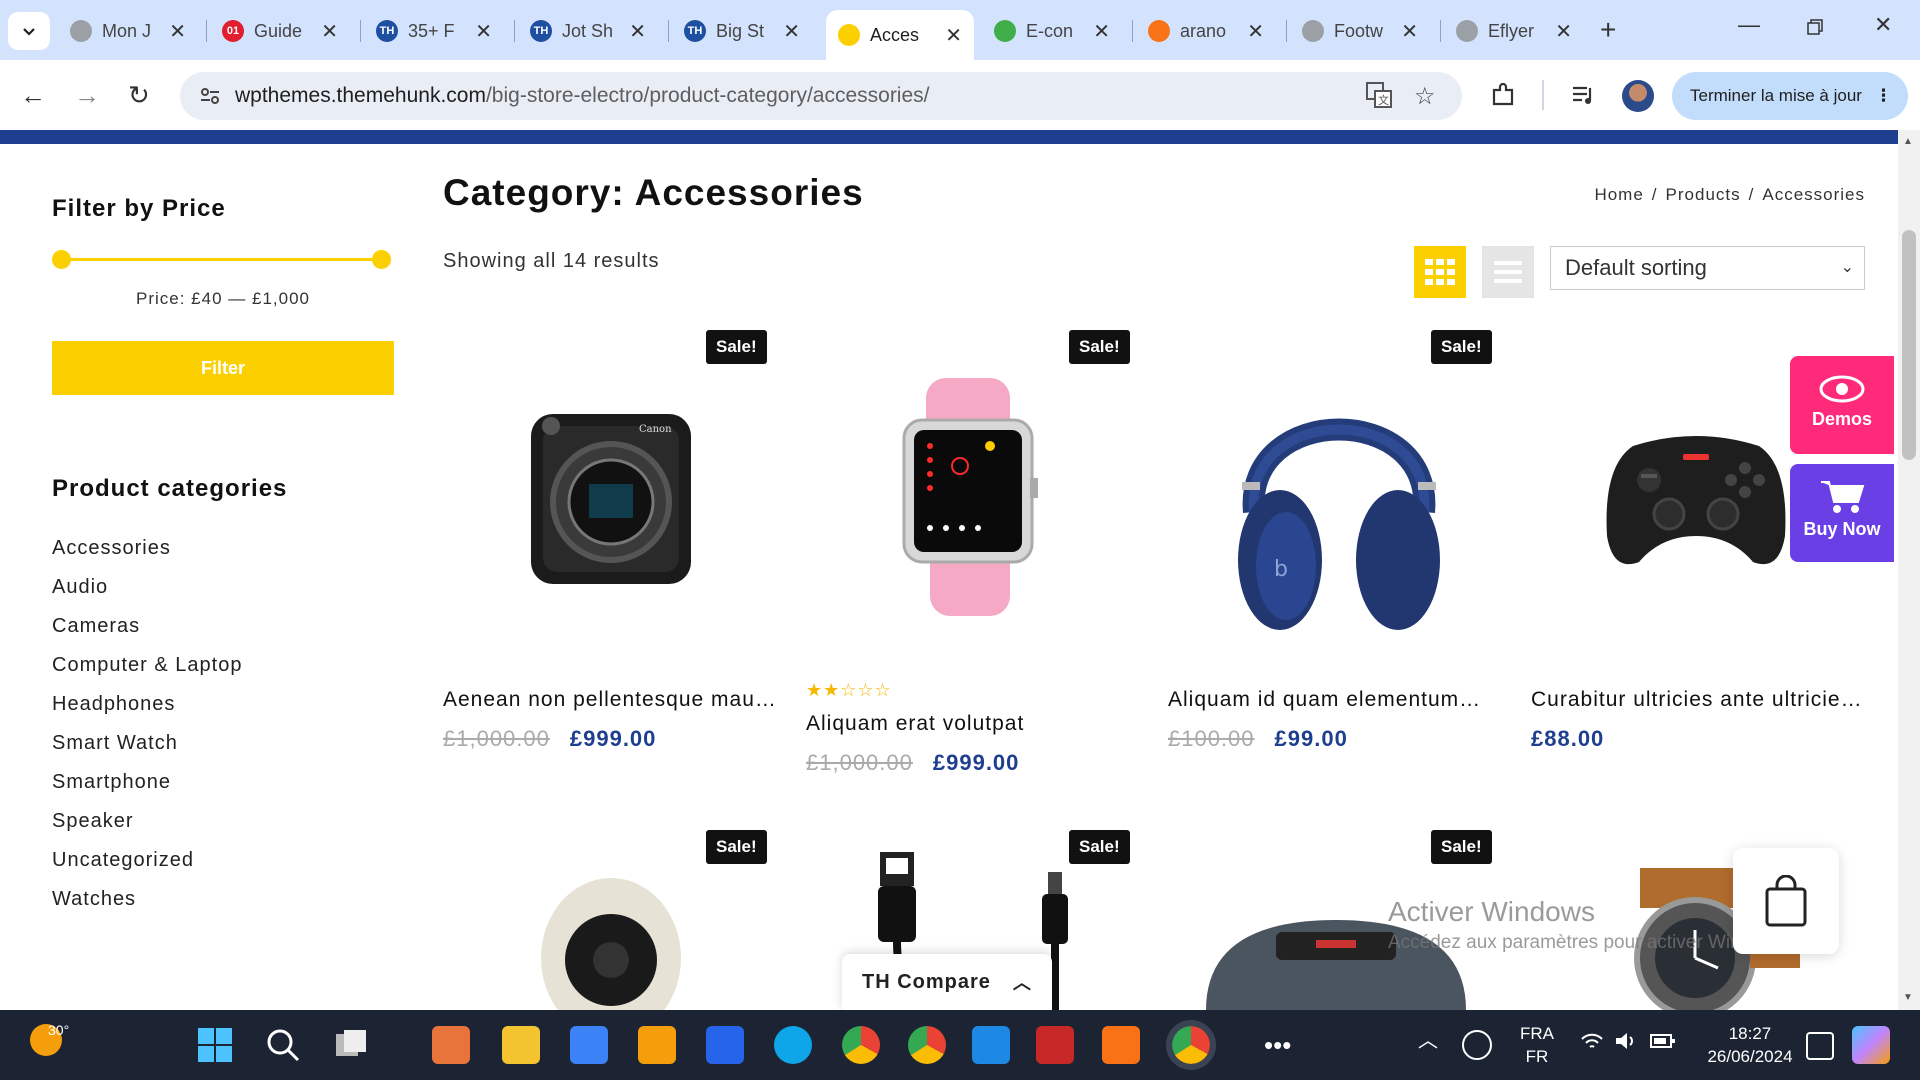  I want to click on browser-tab: 01 Guide ✕, so click(280, 31).